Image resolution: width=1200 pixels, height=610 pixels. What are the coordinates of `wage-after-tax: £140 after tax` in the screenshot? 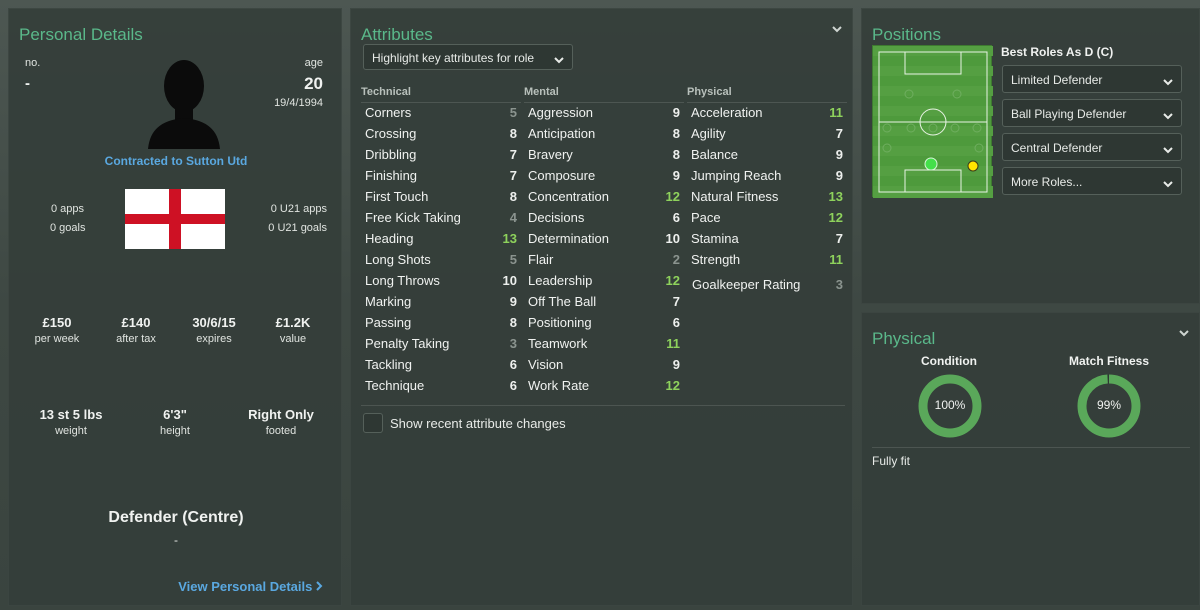 It's located at (136, 330).